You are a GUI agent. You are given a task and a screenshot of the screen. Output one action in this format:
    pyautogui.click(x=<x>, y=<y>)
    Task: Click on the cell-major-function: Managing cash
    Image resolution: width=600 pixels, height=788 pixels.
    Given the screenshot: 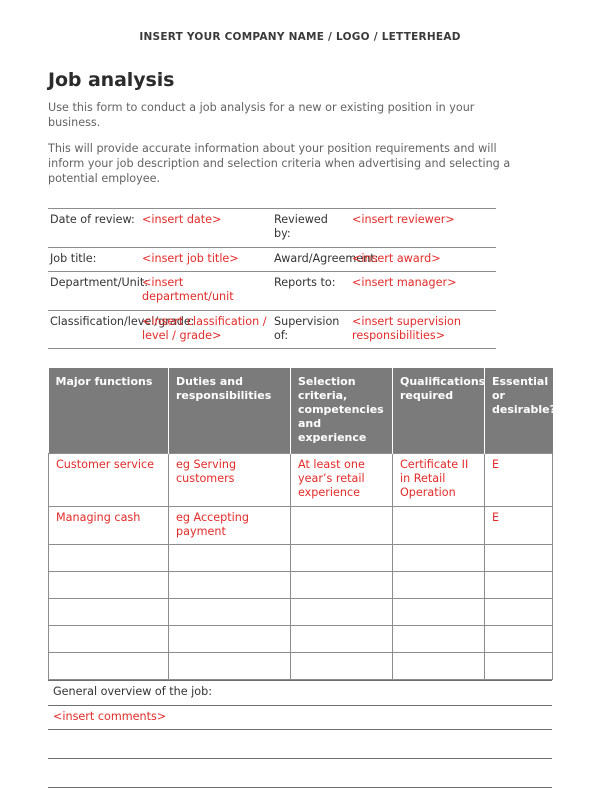 What is the action you would take?
    pyautogui.click(x=108, y=525)
    